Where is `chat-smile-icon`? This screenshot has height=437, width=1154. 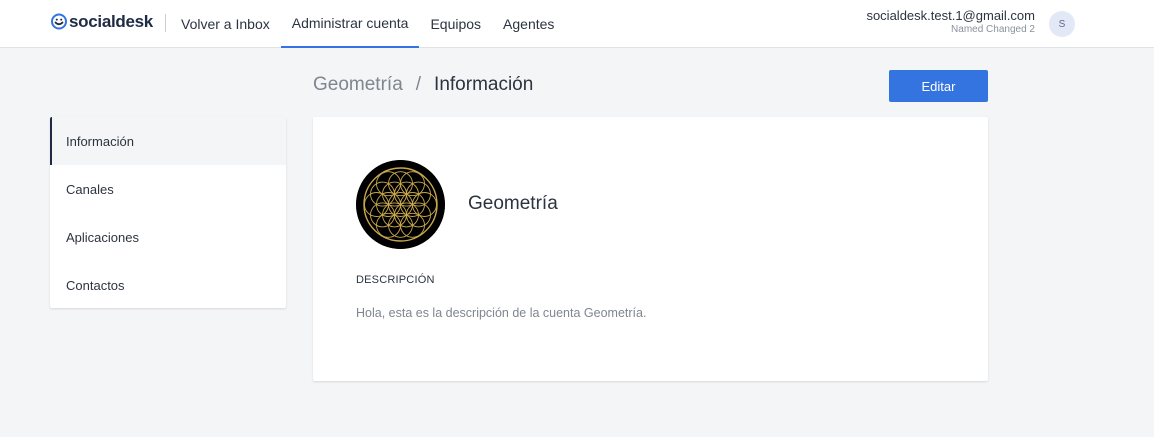 chat-smile-icon is located at coordinates (59, 21).